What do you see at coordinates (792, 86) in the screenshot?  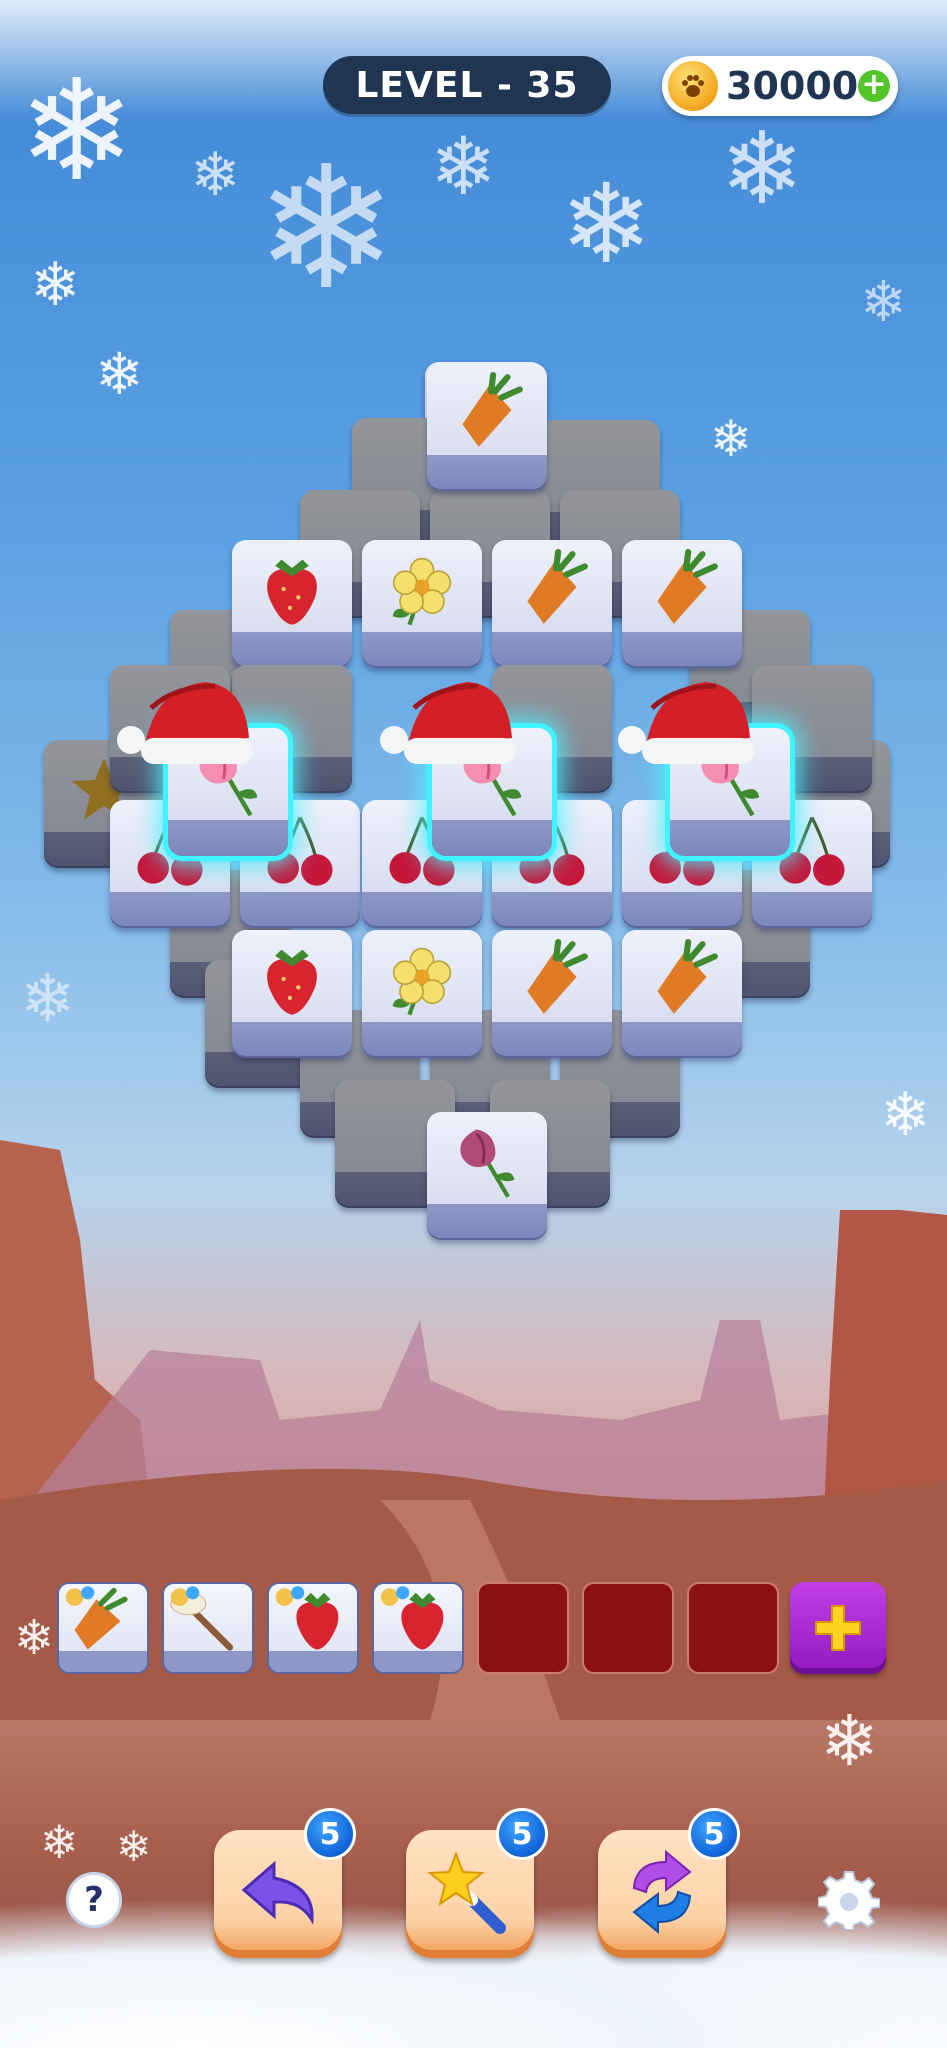 I see `coin-balance: 30000` at bounding box center [792, 86].